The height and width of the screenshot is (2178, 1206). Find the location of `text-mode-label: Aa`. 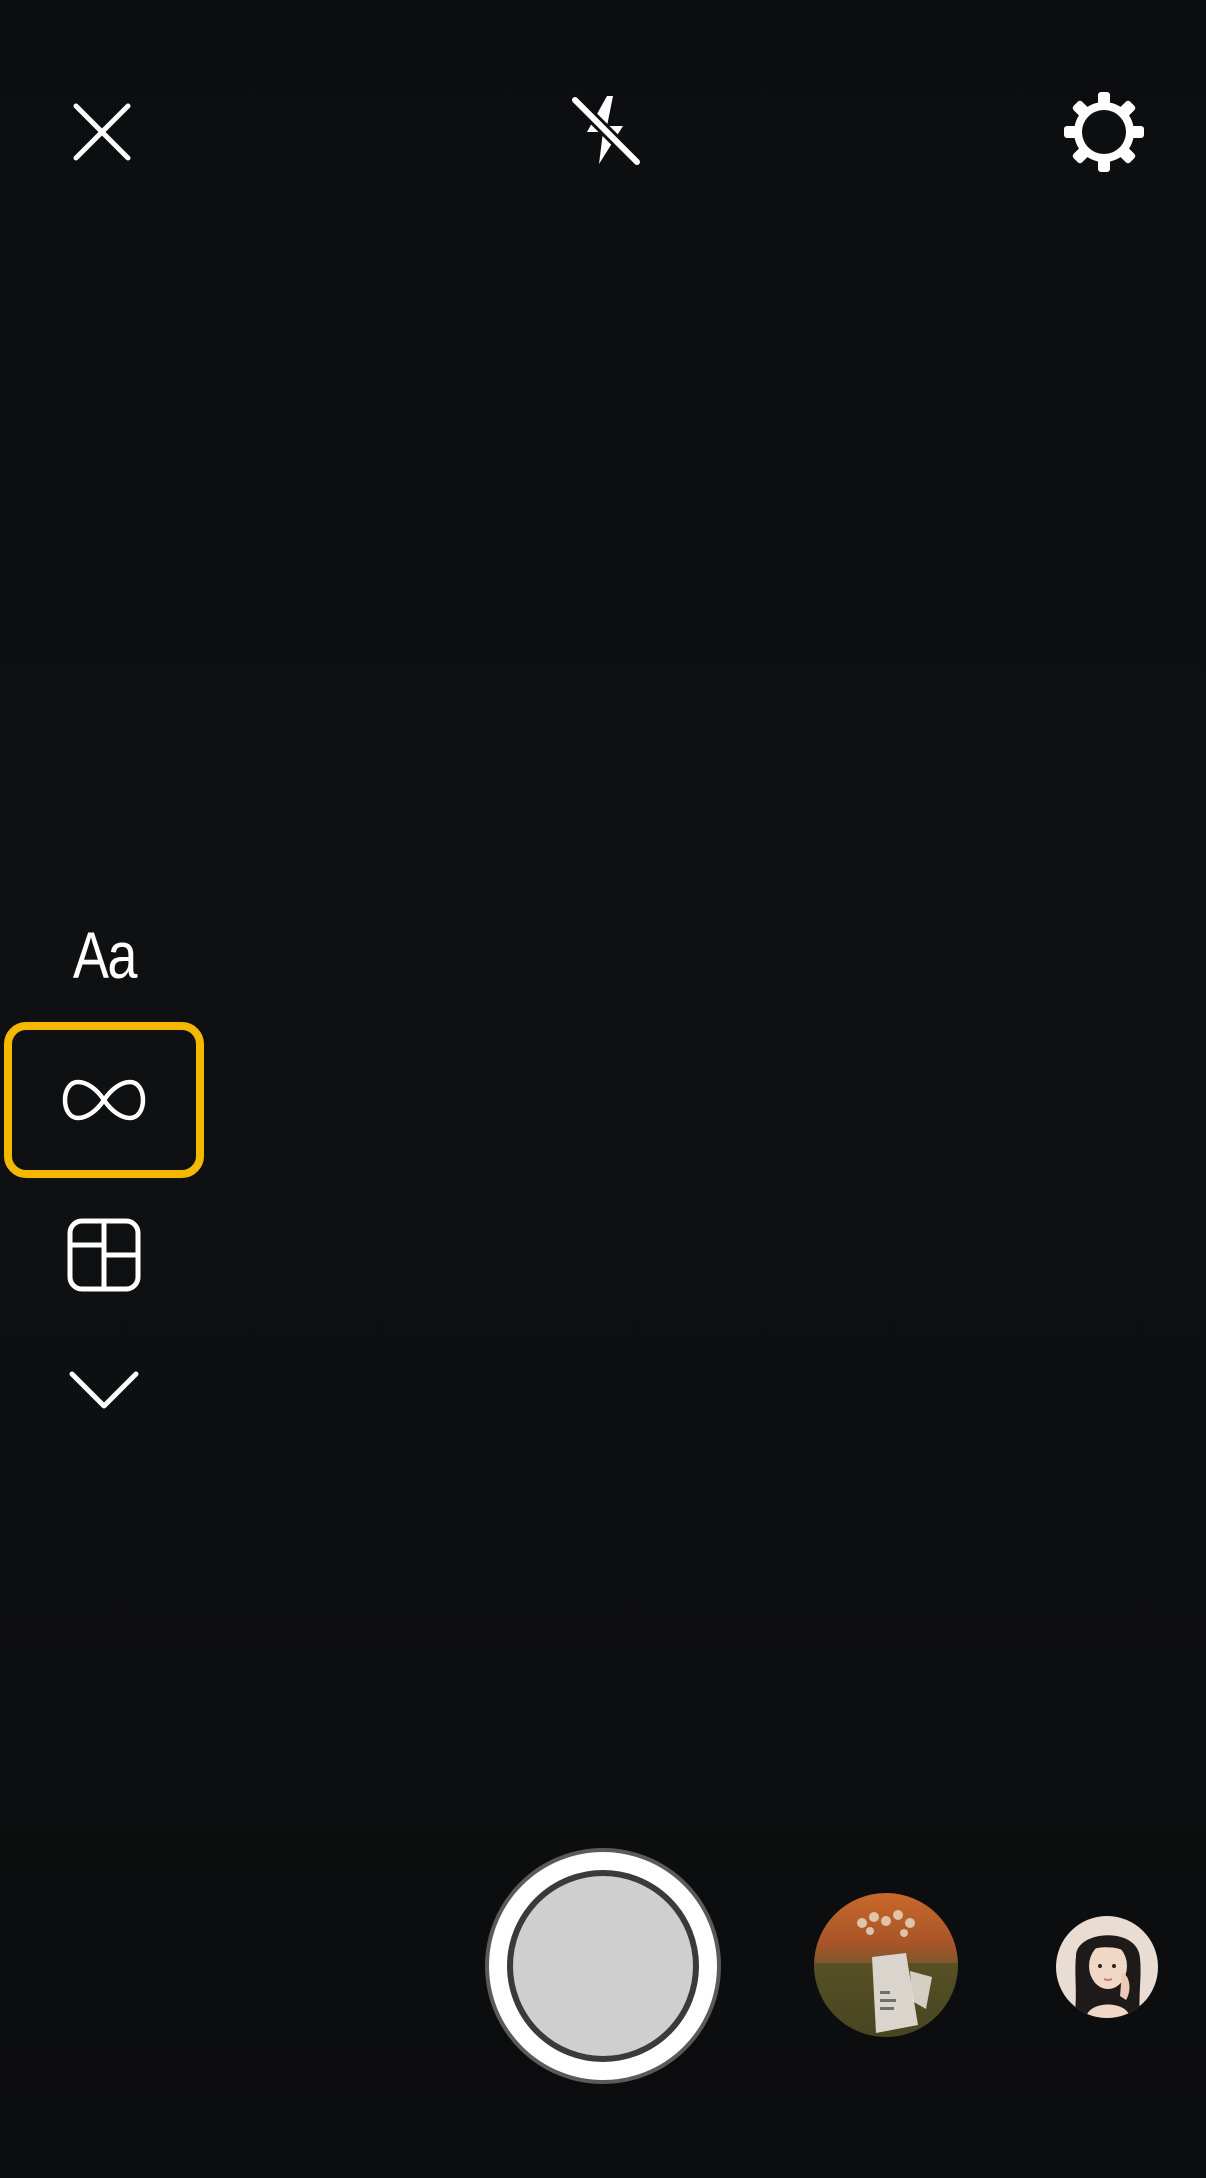

text-mode-label: Aa is located at coordinates (105, 955).